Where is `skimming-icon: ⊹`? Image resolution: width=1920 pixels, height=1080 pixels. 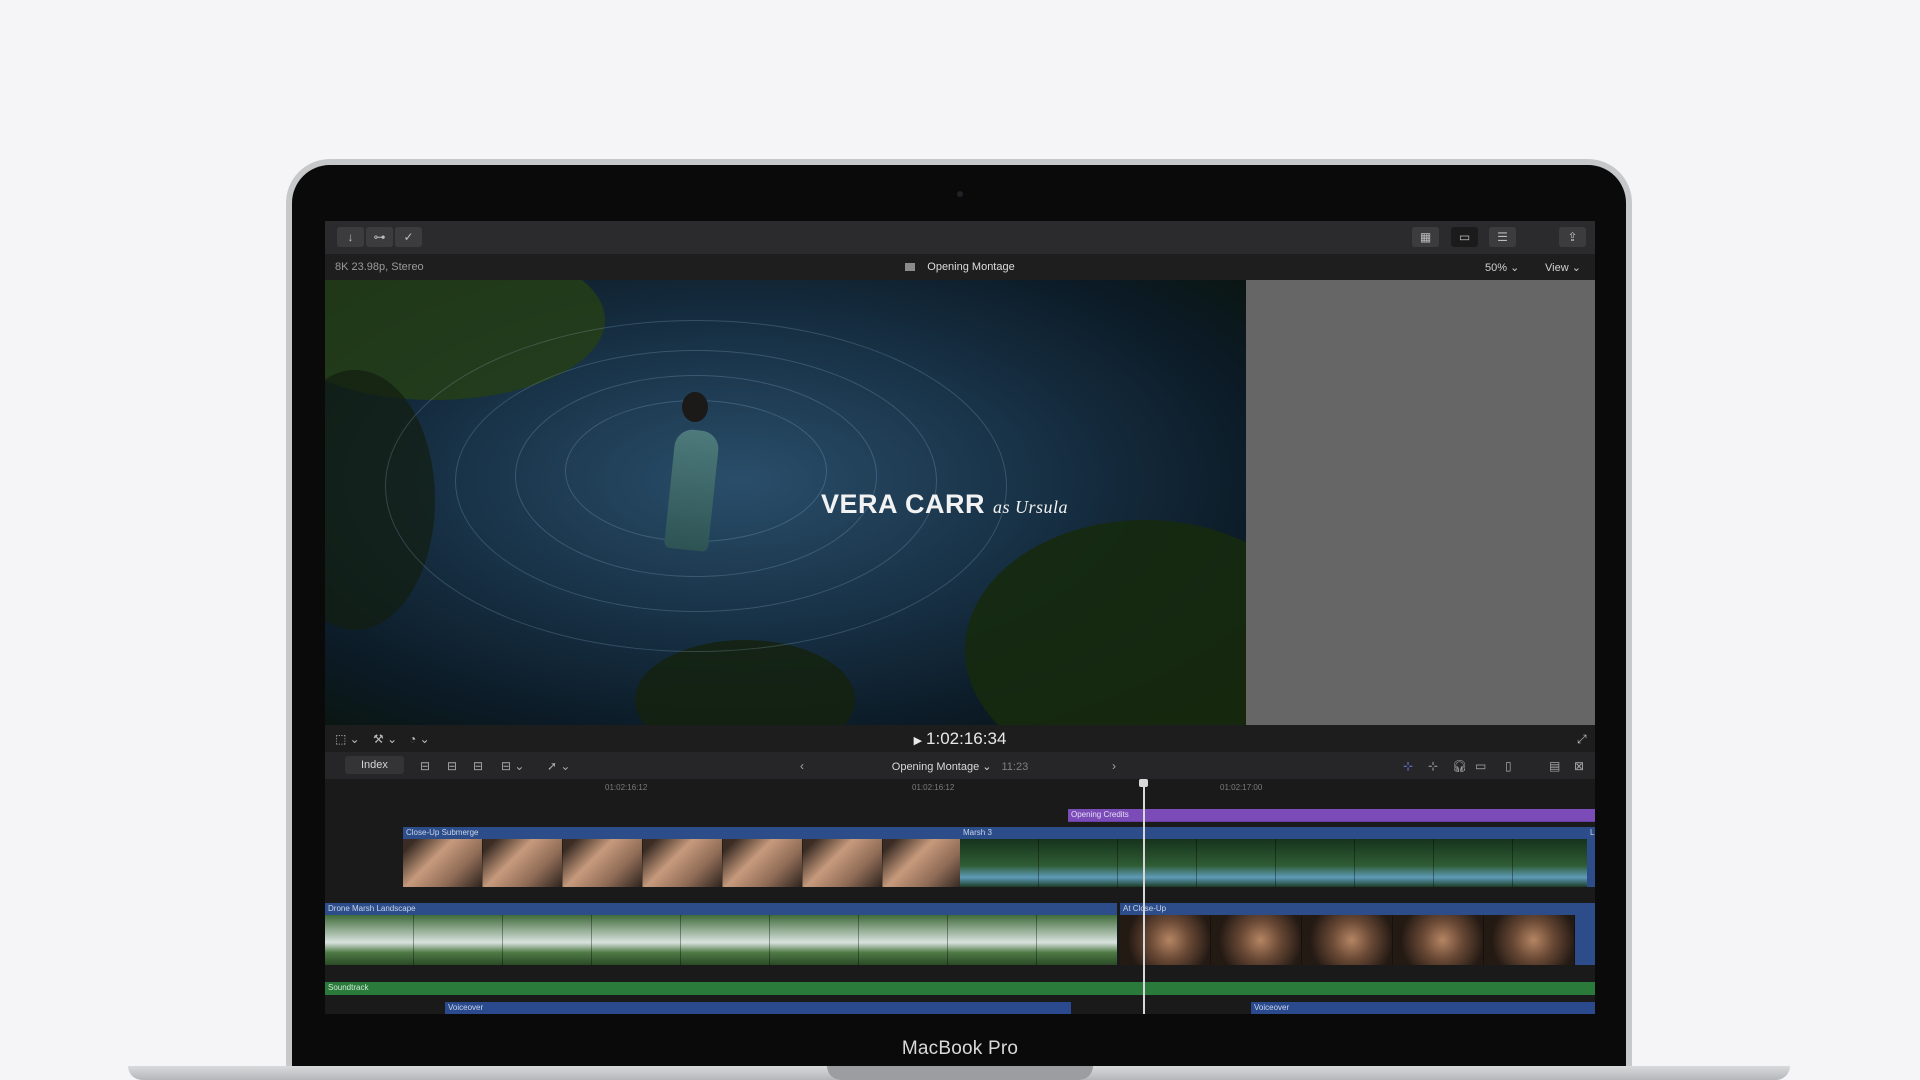 skimming-icon: ⊹ is located at coordinates (1408, 766).